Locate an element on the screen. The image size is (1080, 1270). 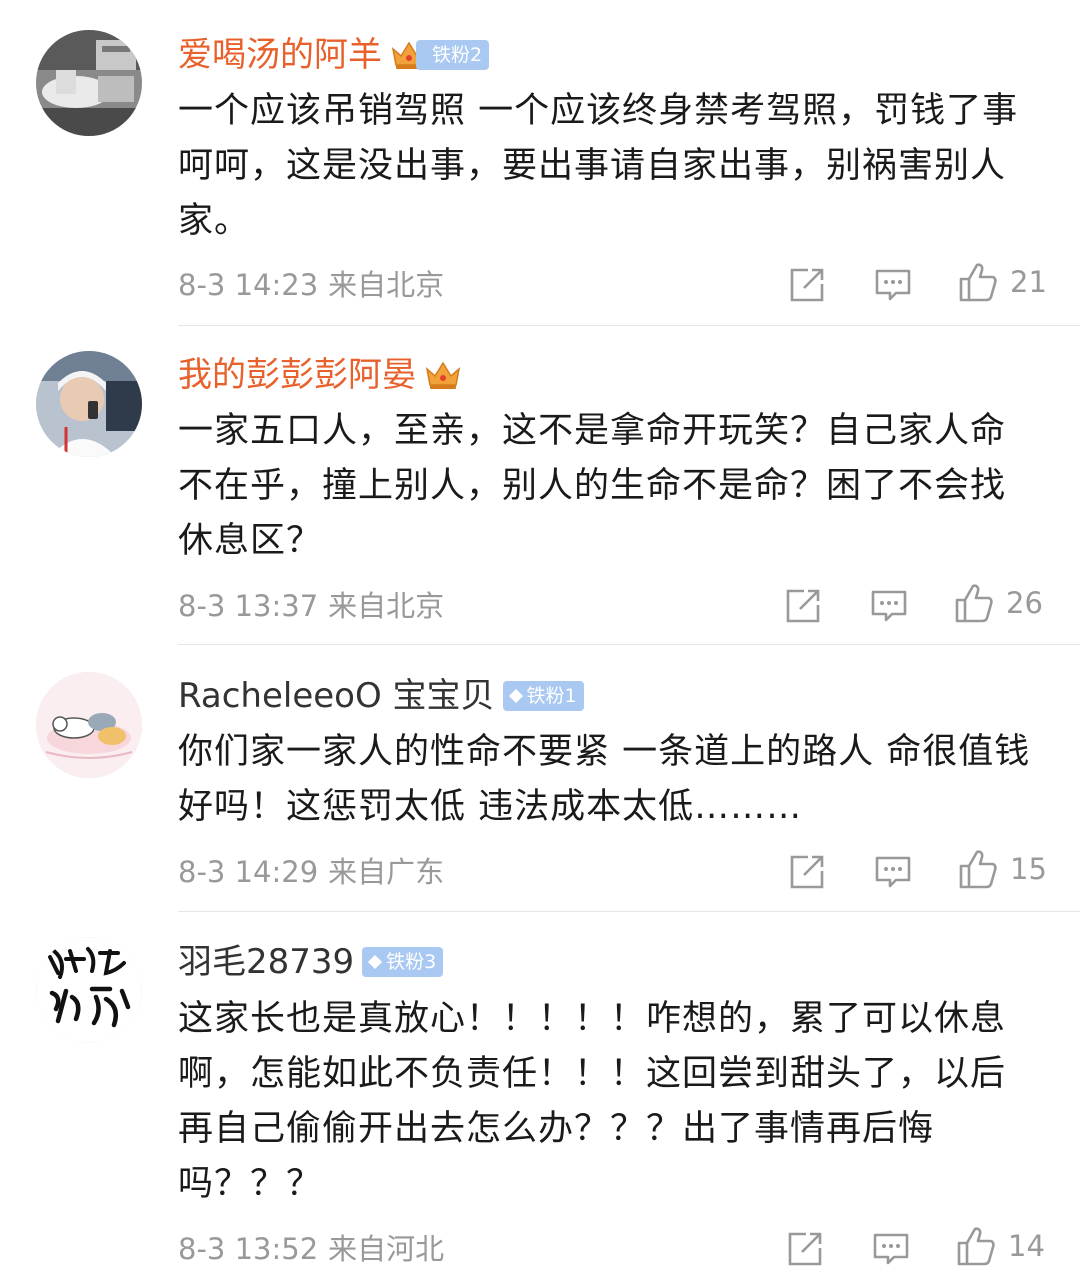
comment-username: 爱喝汤的阿羊 is located at coordinates (280, 55).